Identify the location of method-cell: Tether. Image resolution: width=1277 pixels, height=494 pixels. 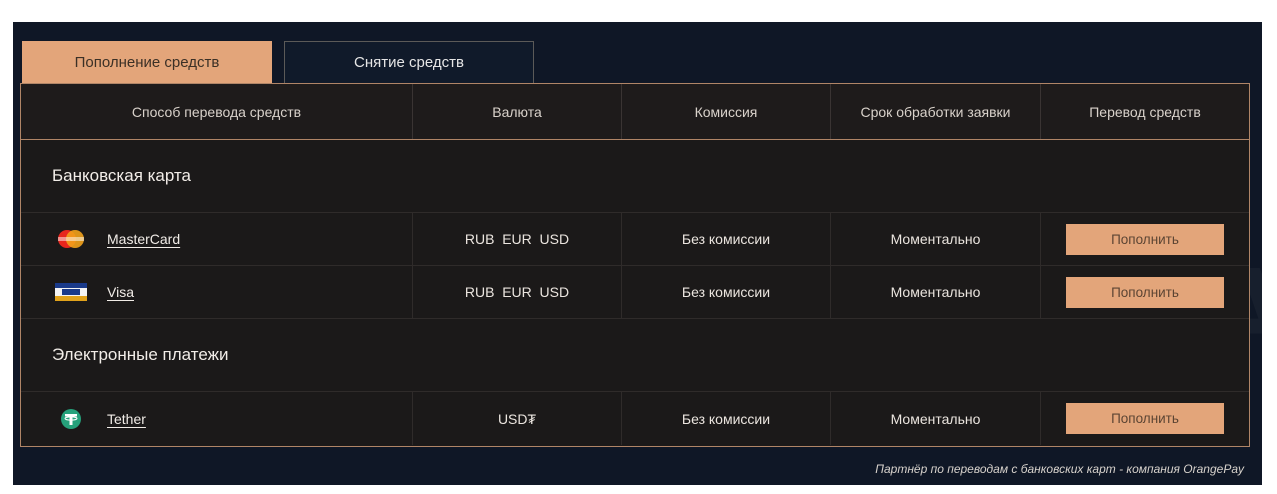
(217, 418).